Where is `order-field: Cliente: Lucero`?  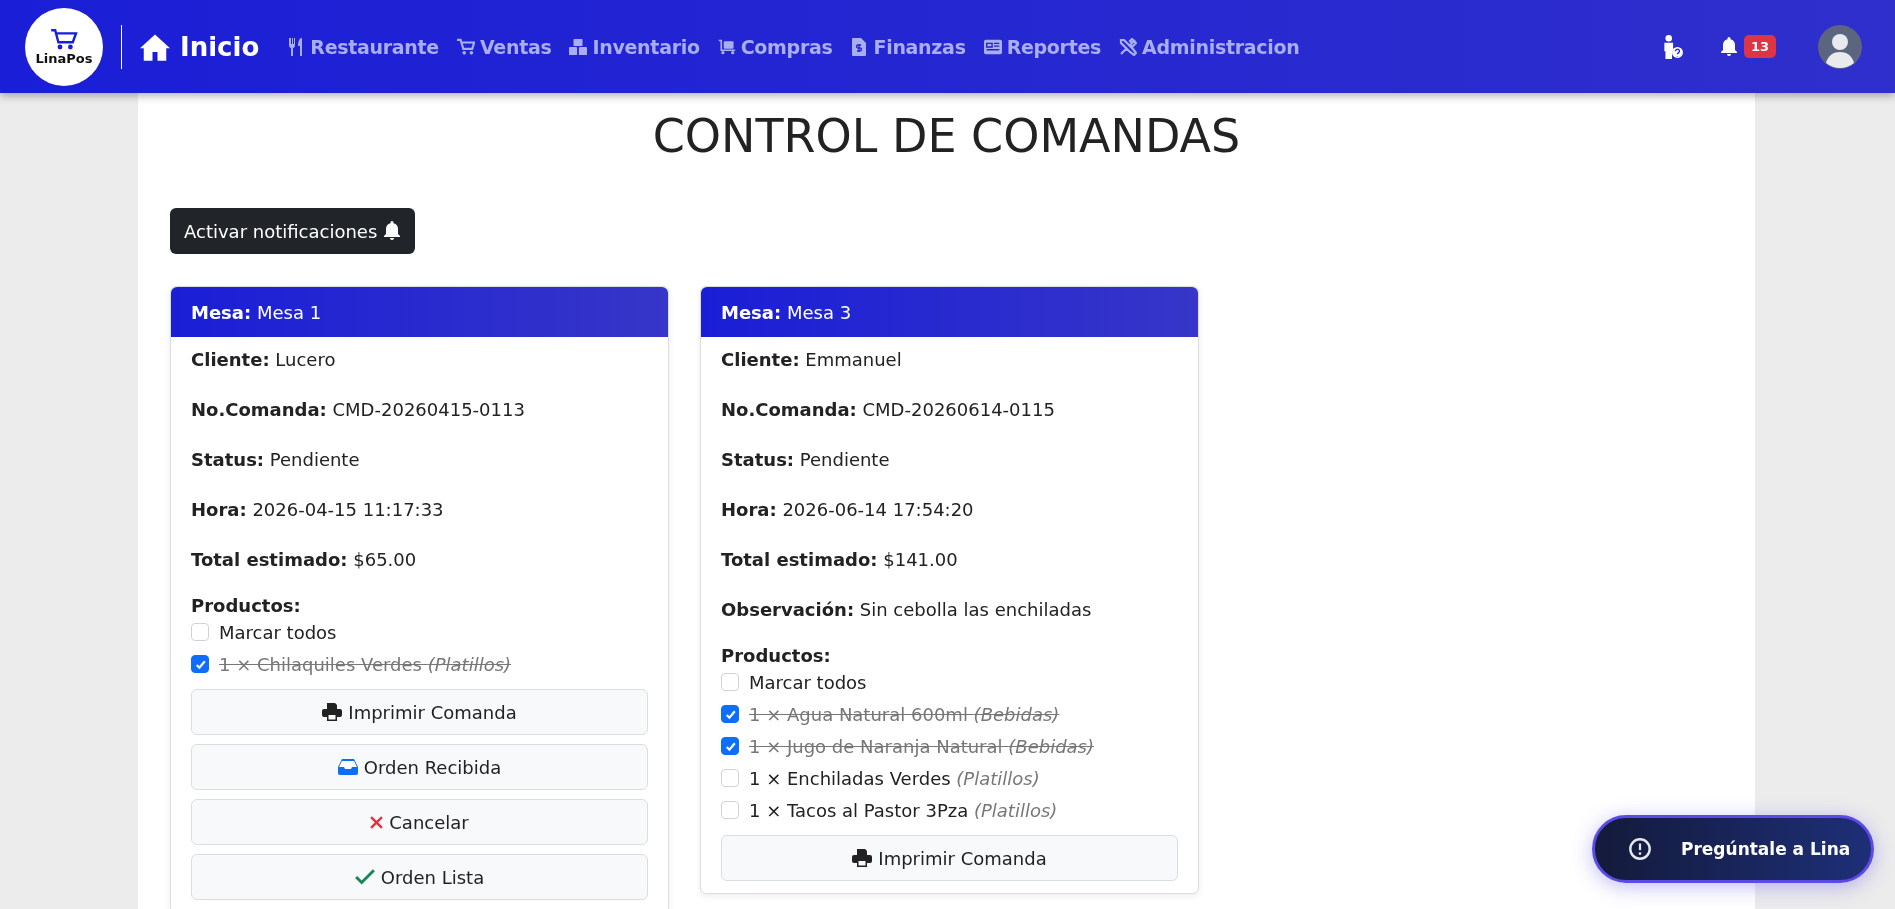 order-field: Cliente: Lucero is located at coordinates (419, 360).